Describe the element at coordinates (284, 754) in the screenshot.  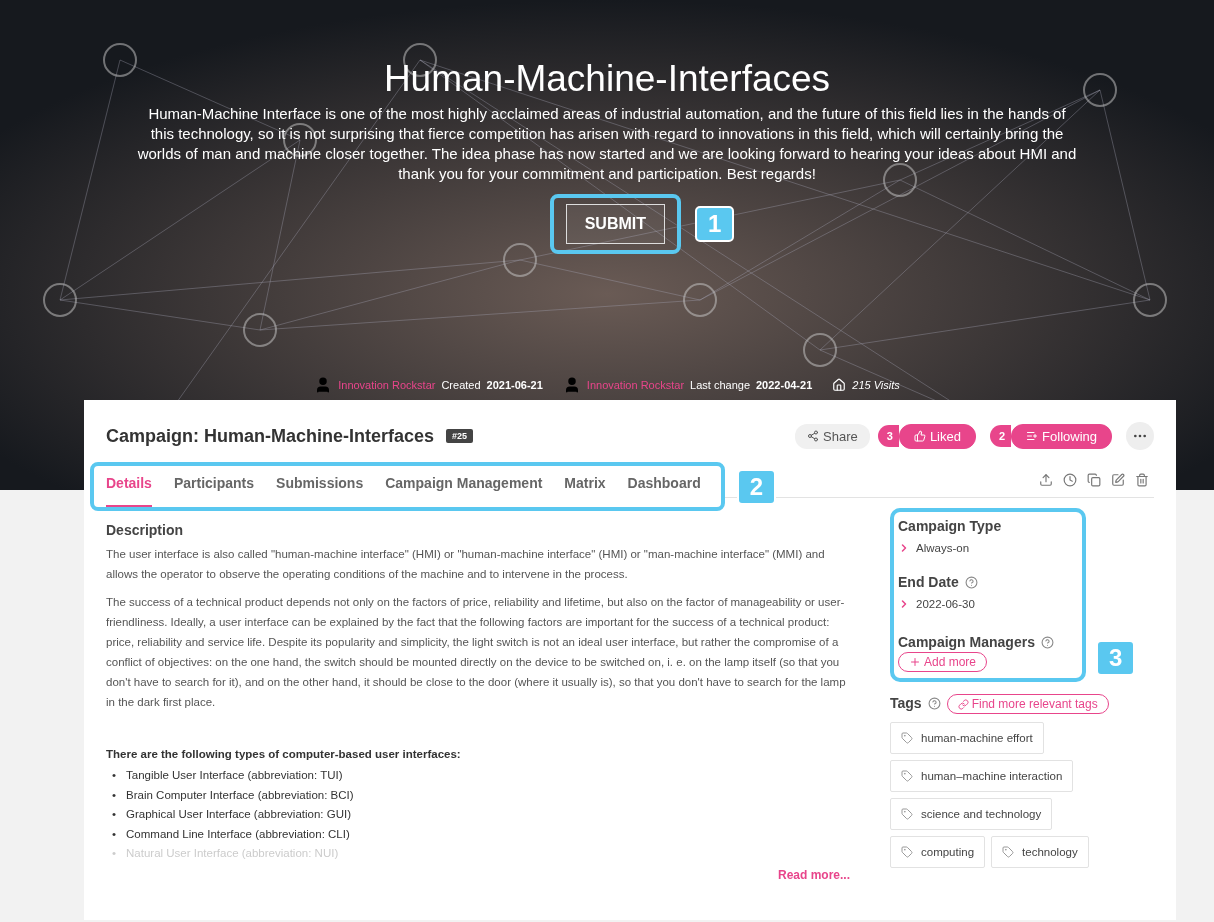
I see `list-heading: There are the following types of computer-based user interfaces:` at that location.